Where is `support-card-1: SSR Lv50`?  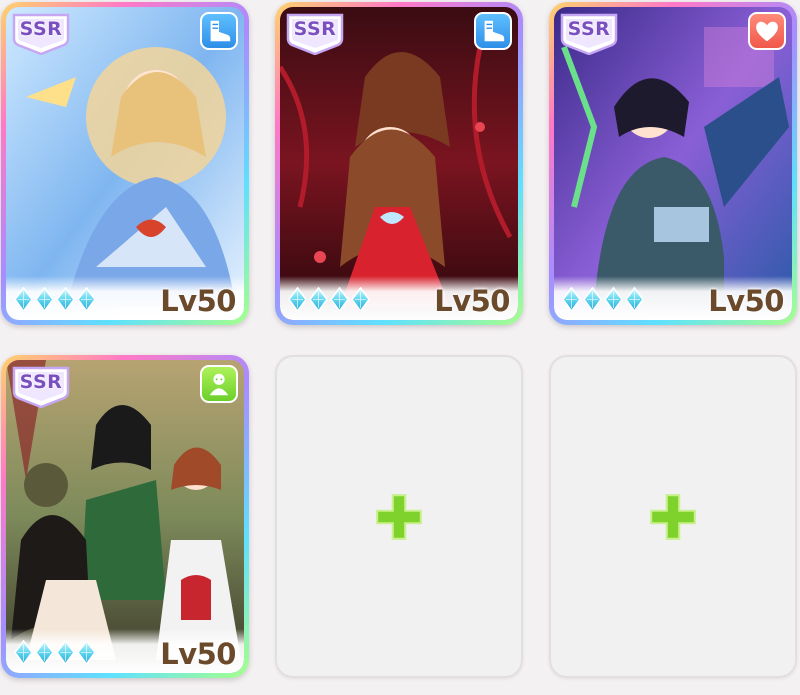
support-card-1: SSR Lv50 is located at coordinates (125, 163).